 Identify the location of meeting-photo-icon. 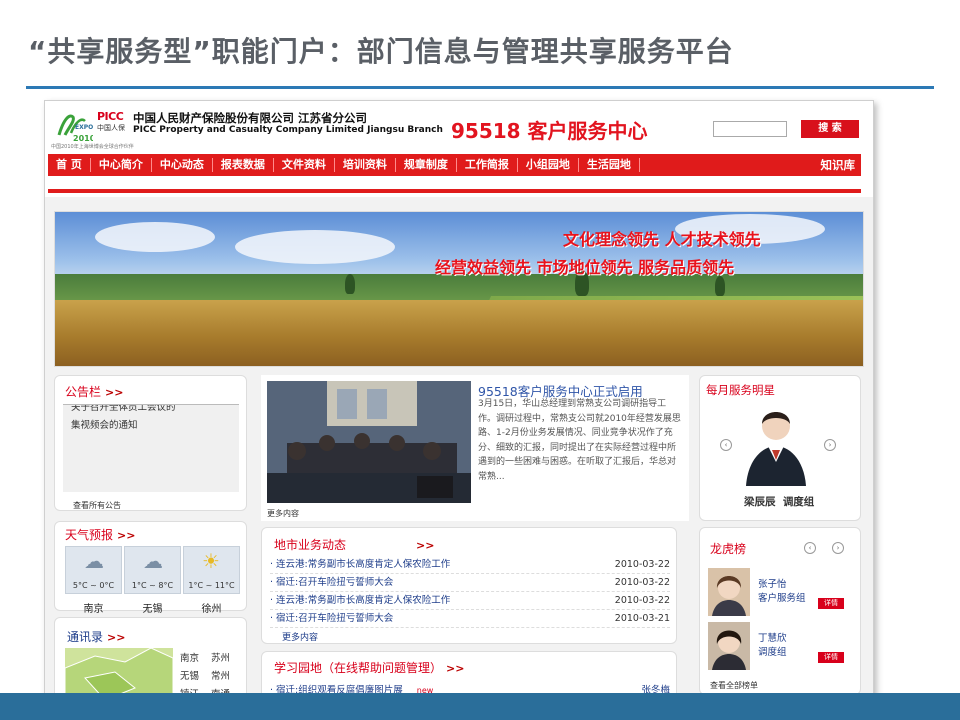
(369, 442).